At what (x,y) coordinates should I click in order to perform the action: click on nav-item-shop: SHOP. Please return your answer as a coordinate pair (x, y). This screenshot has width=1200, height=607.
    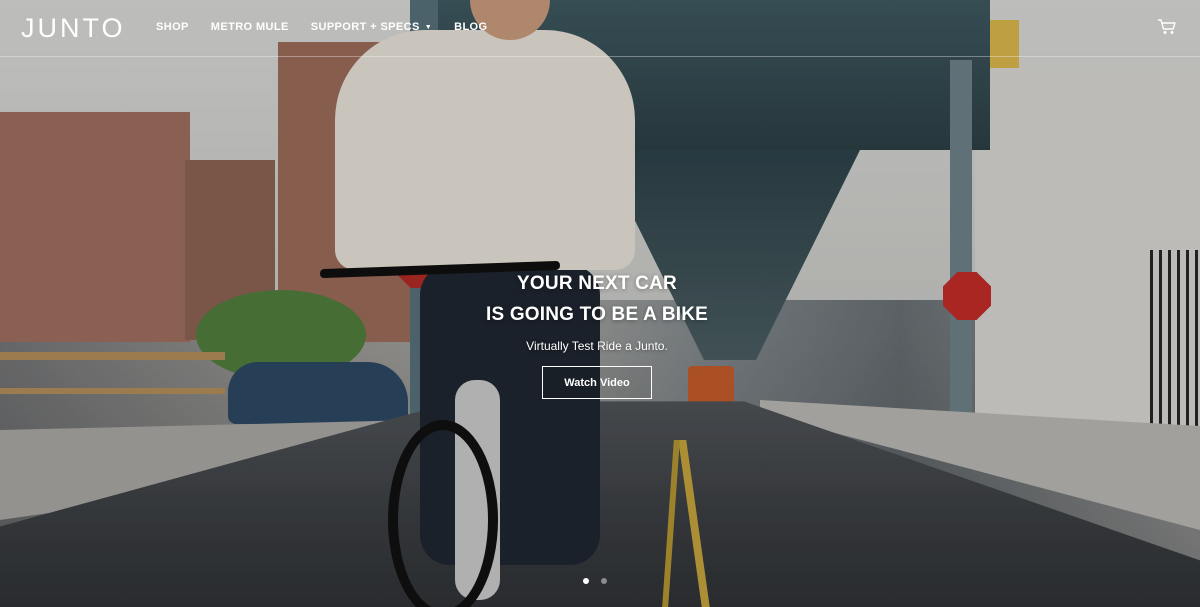
    Looking at the image, I should click on (172, 27).